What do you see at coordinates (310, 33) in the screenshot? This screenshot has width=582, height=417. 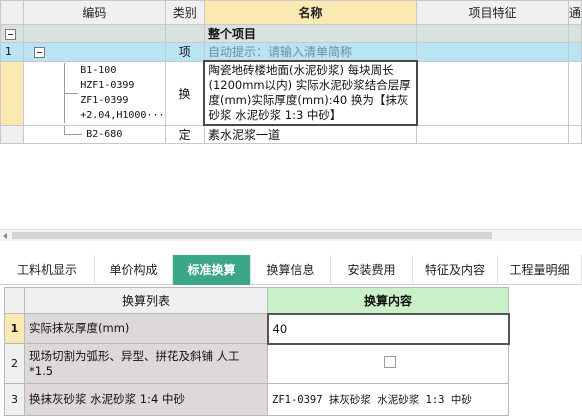 I see `root-name: 整个项目` at bounding box center [310, 33].